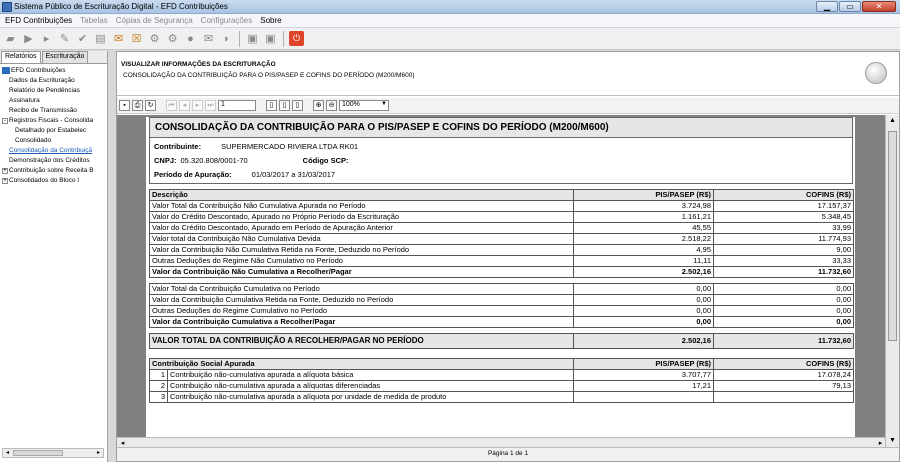 The image size is (900, 462). I want to click on receipt-icon: ⚙, so click(172, 38).